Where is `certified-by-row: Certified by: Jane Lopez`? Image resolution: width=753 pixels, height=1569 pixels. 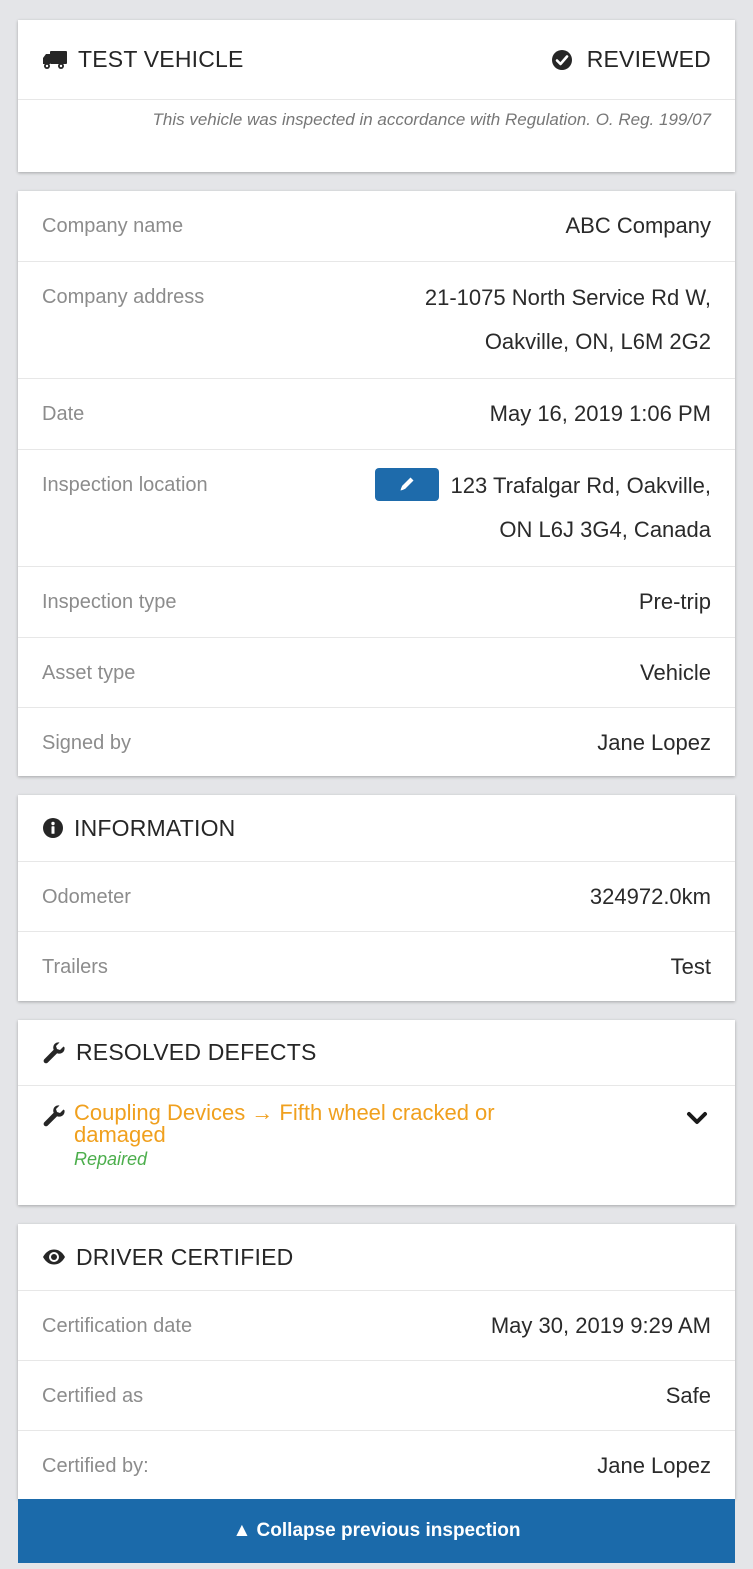 certified-by-row: Certified by: Jane Lopez is located at coordinates (376, 1464).